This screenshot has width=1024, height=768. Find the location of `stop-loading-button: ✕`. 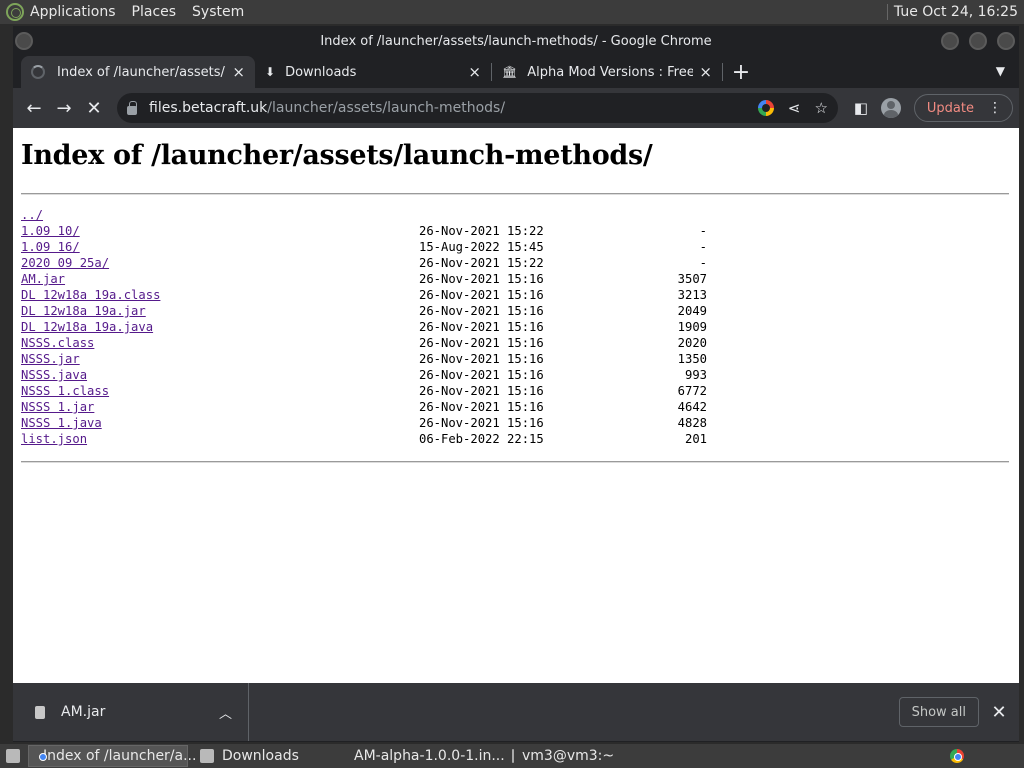

stop-loading-button: ✕ is located at coordinates (94, 108).